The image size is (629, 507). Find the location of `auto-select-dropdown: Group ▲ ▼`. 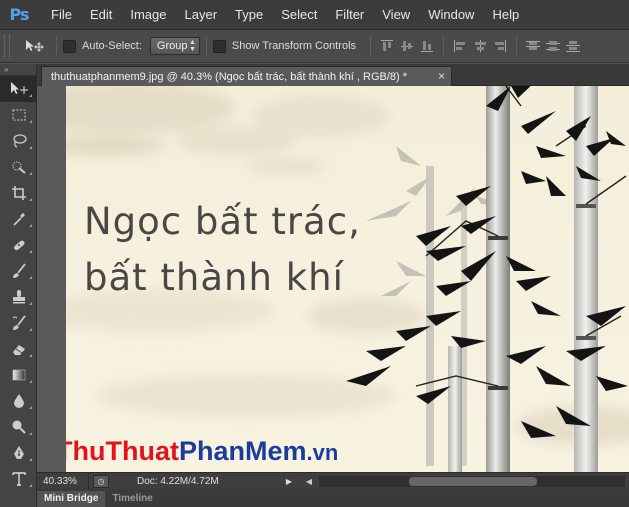

auto-select-dropdown: Group ▲ ▼ is located at coordinates (174, 46).